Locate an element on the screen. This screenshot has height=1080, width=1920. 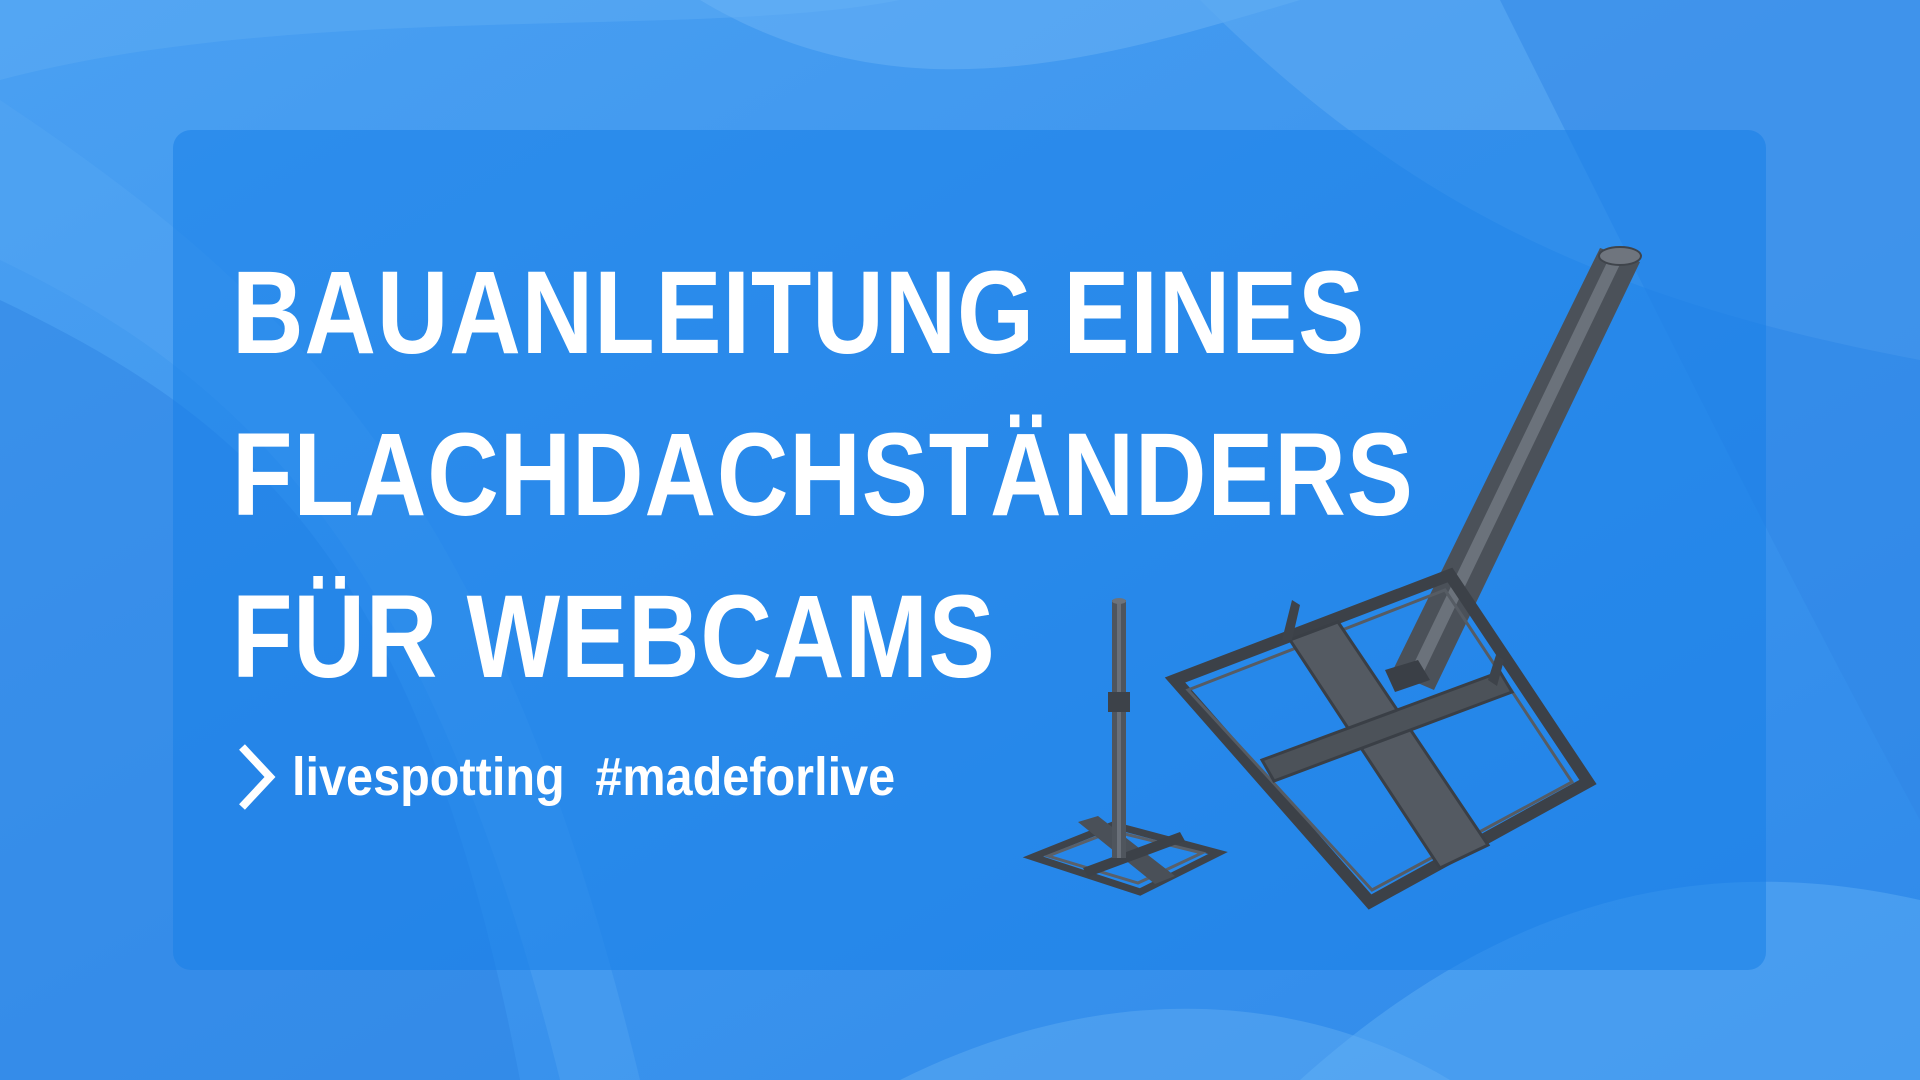
title-line-2: FLACHDACHSTÄNDERS is located at coordinates (823, 475).